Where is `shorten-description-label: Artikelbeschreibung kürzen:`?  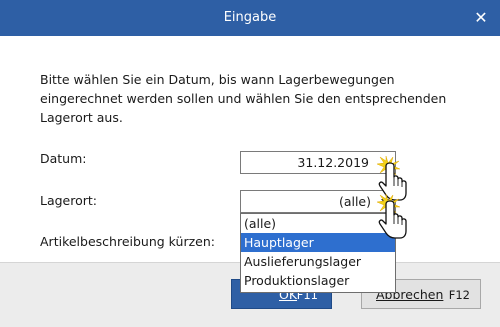 shorten-description-label: Artikelbeschreibung kürzen: is located at coordinates (127, 241).